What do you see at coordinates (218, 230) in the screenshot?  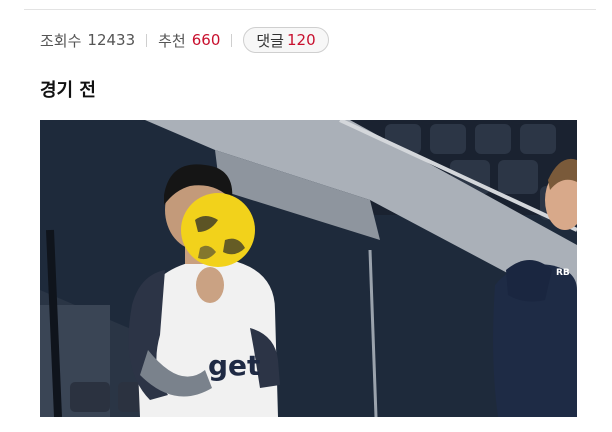 I see `football-ball` at bounding box center [218, 230].